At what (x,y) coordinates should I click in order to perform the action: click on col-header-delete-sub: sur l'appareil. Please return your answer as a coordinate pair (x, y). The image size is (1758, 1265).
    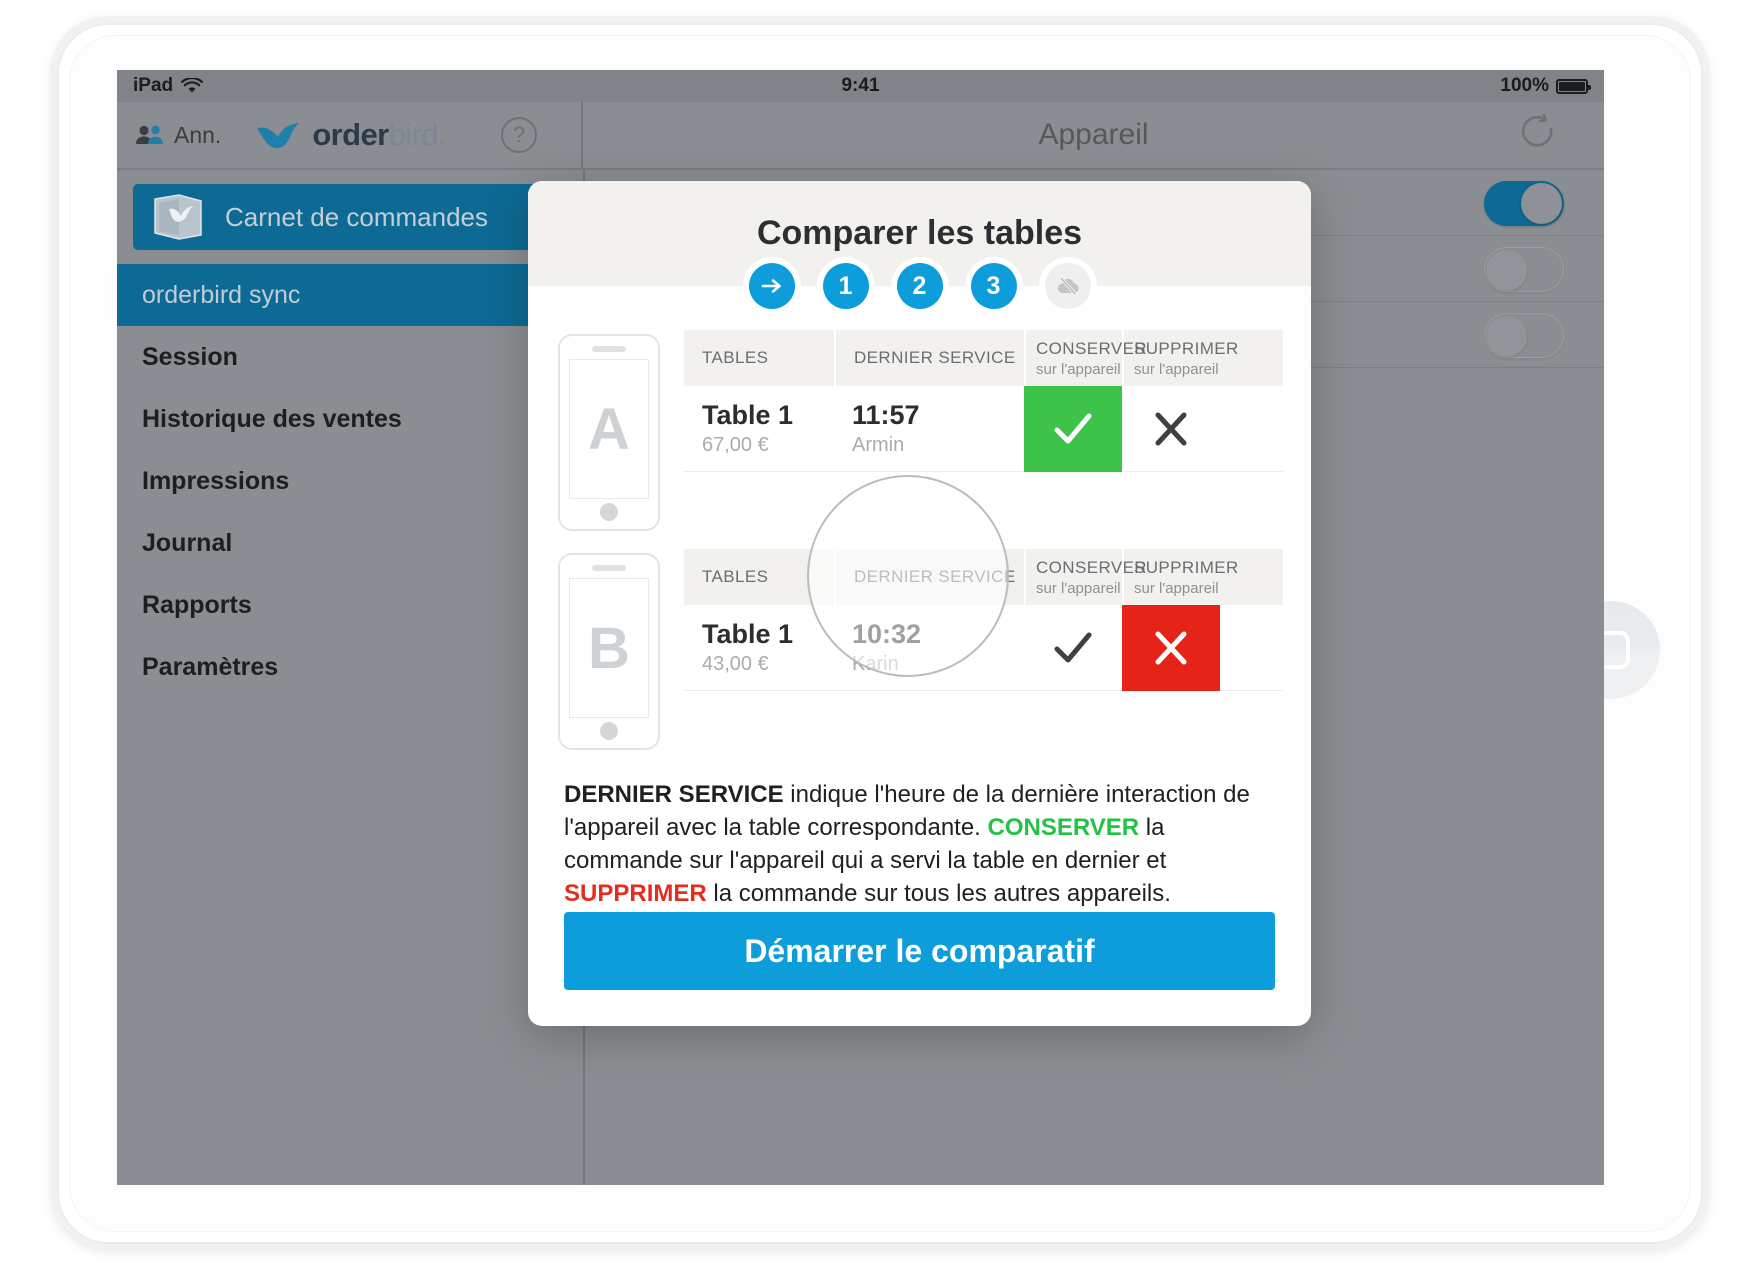
    Looking at the image, I should click on (1176, 369).